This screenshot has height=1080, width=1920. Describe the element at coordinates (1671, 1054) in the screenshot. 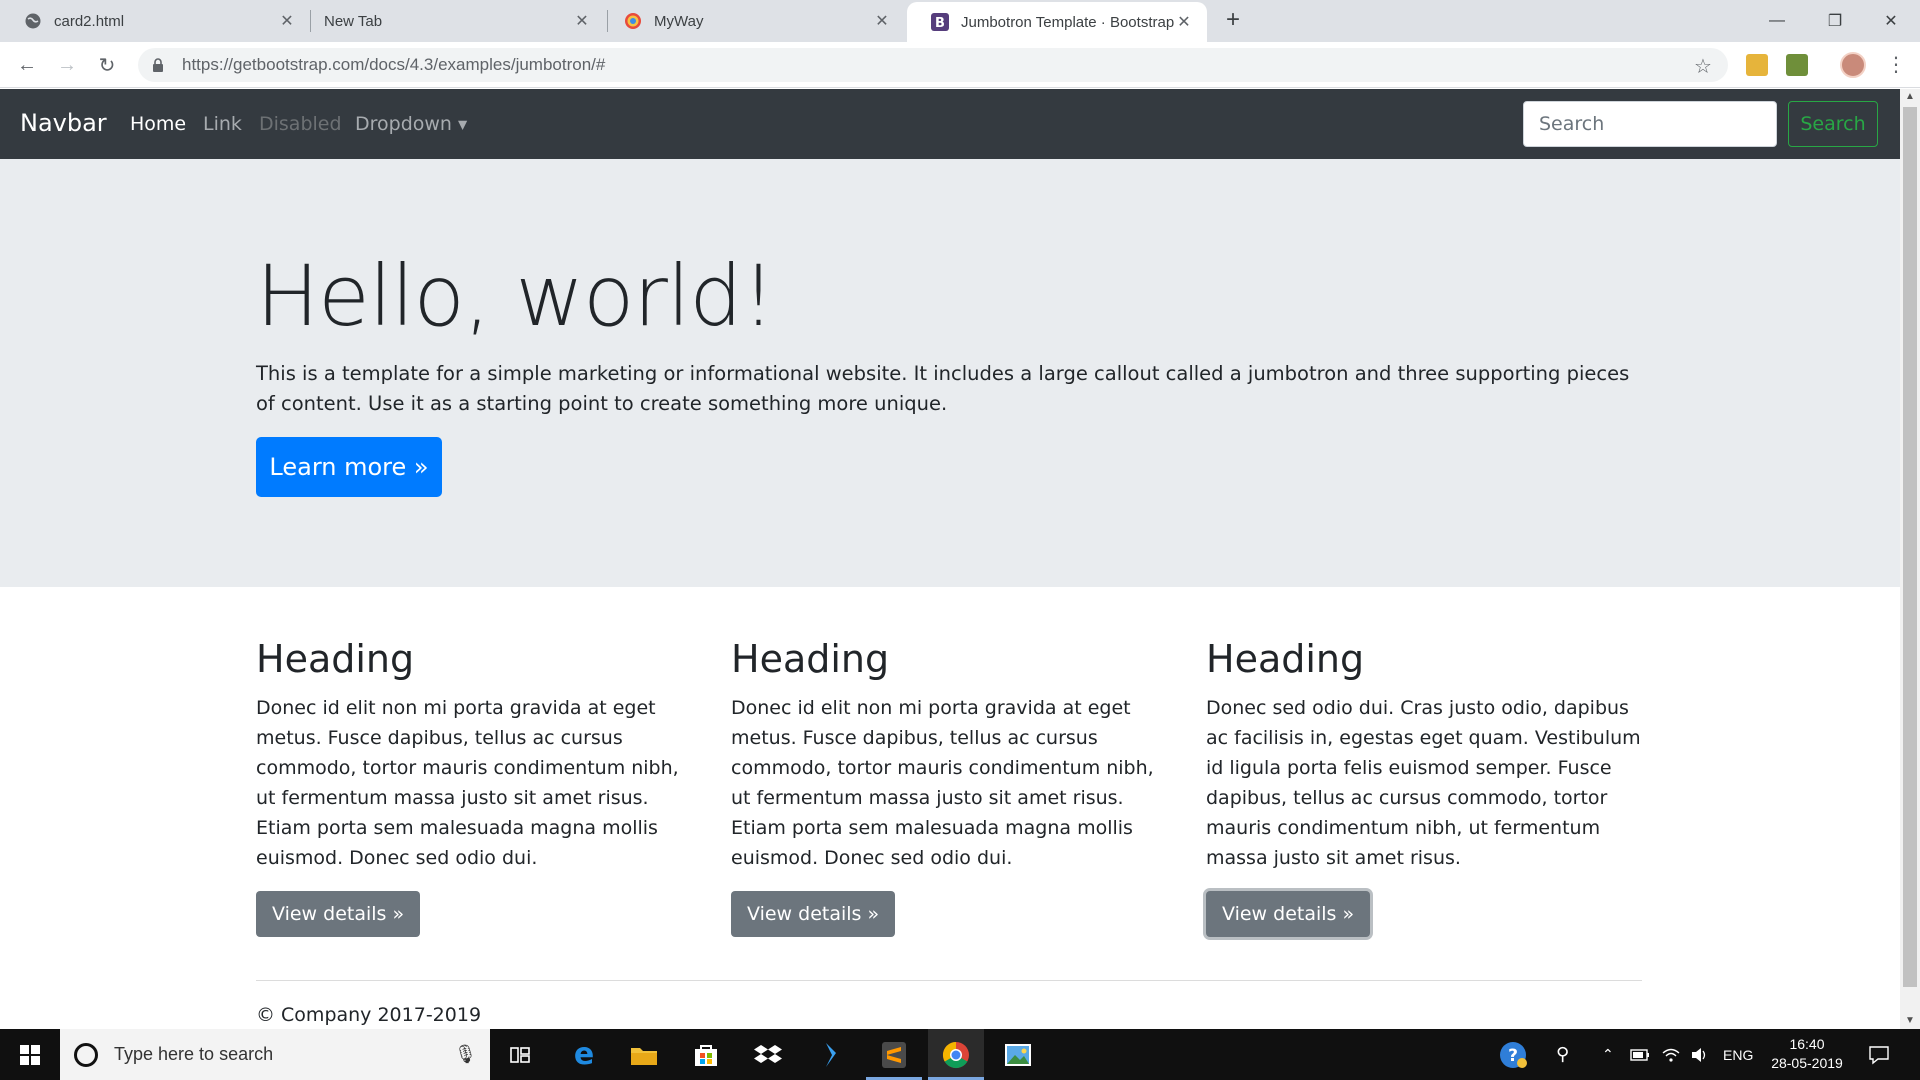

I see `wifi-icon` at that location.